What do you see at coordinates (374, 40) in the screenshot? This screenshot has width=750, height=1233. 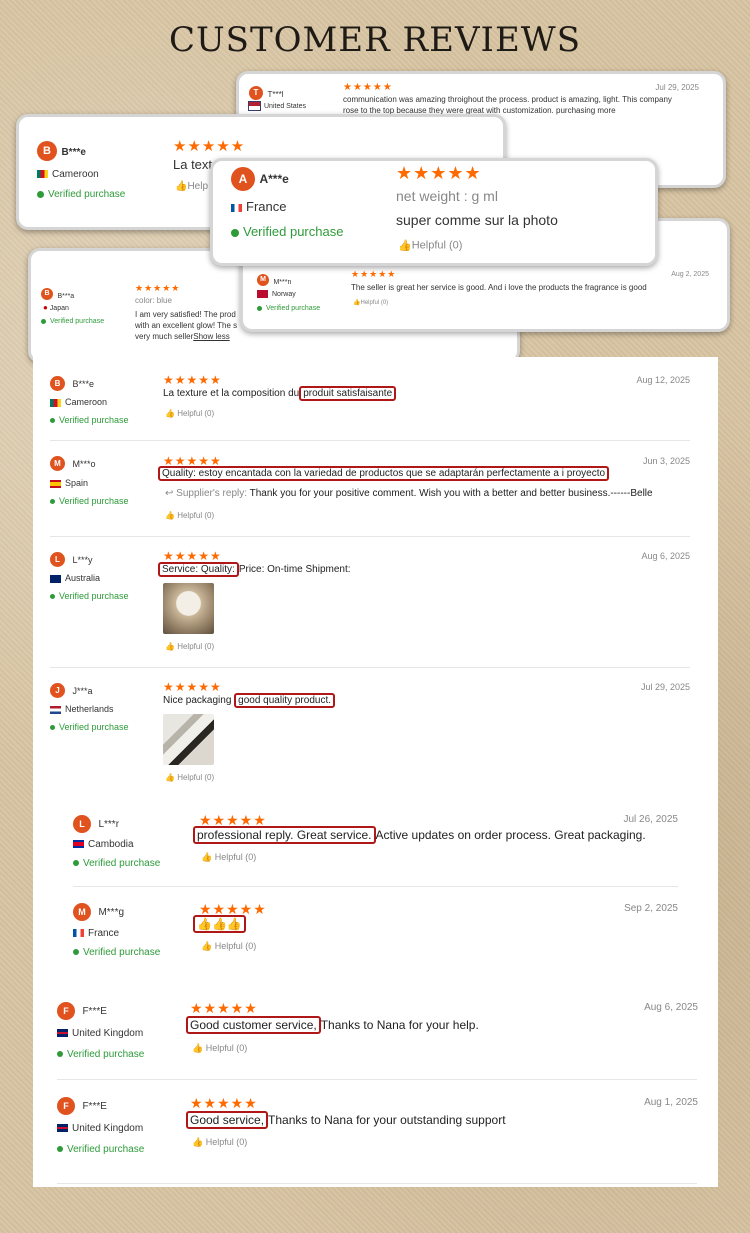 I see `page-title: CUSTOMER REVIEWS` at bounding box center [374, 40].